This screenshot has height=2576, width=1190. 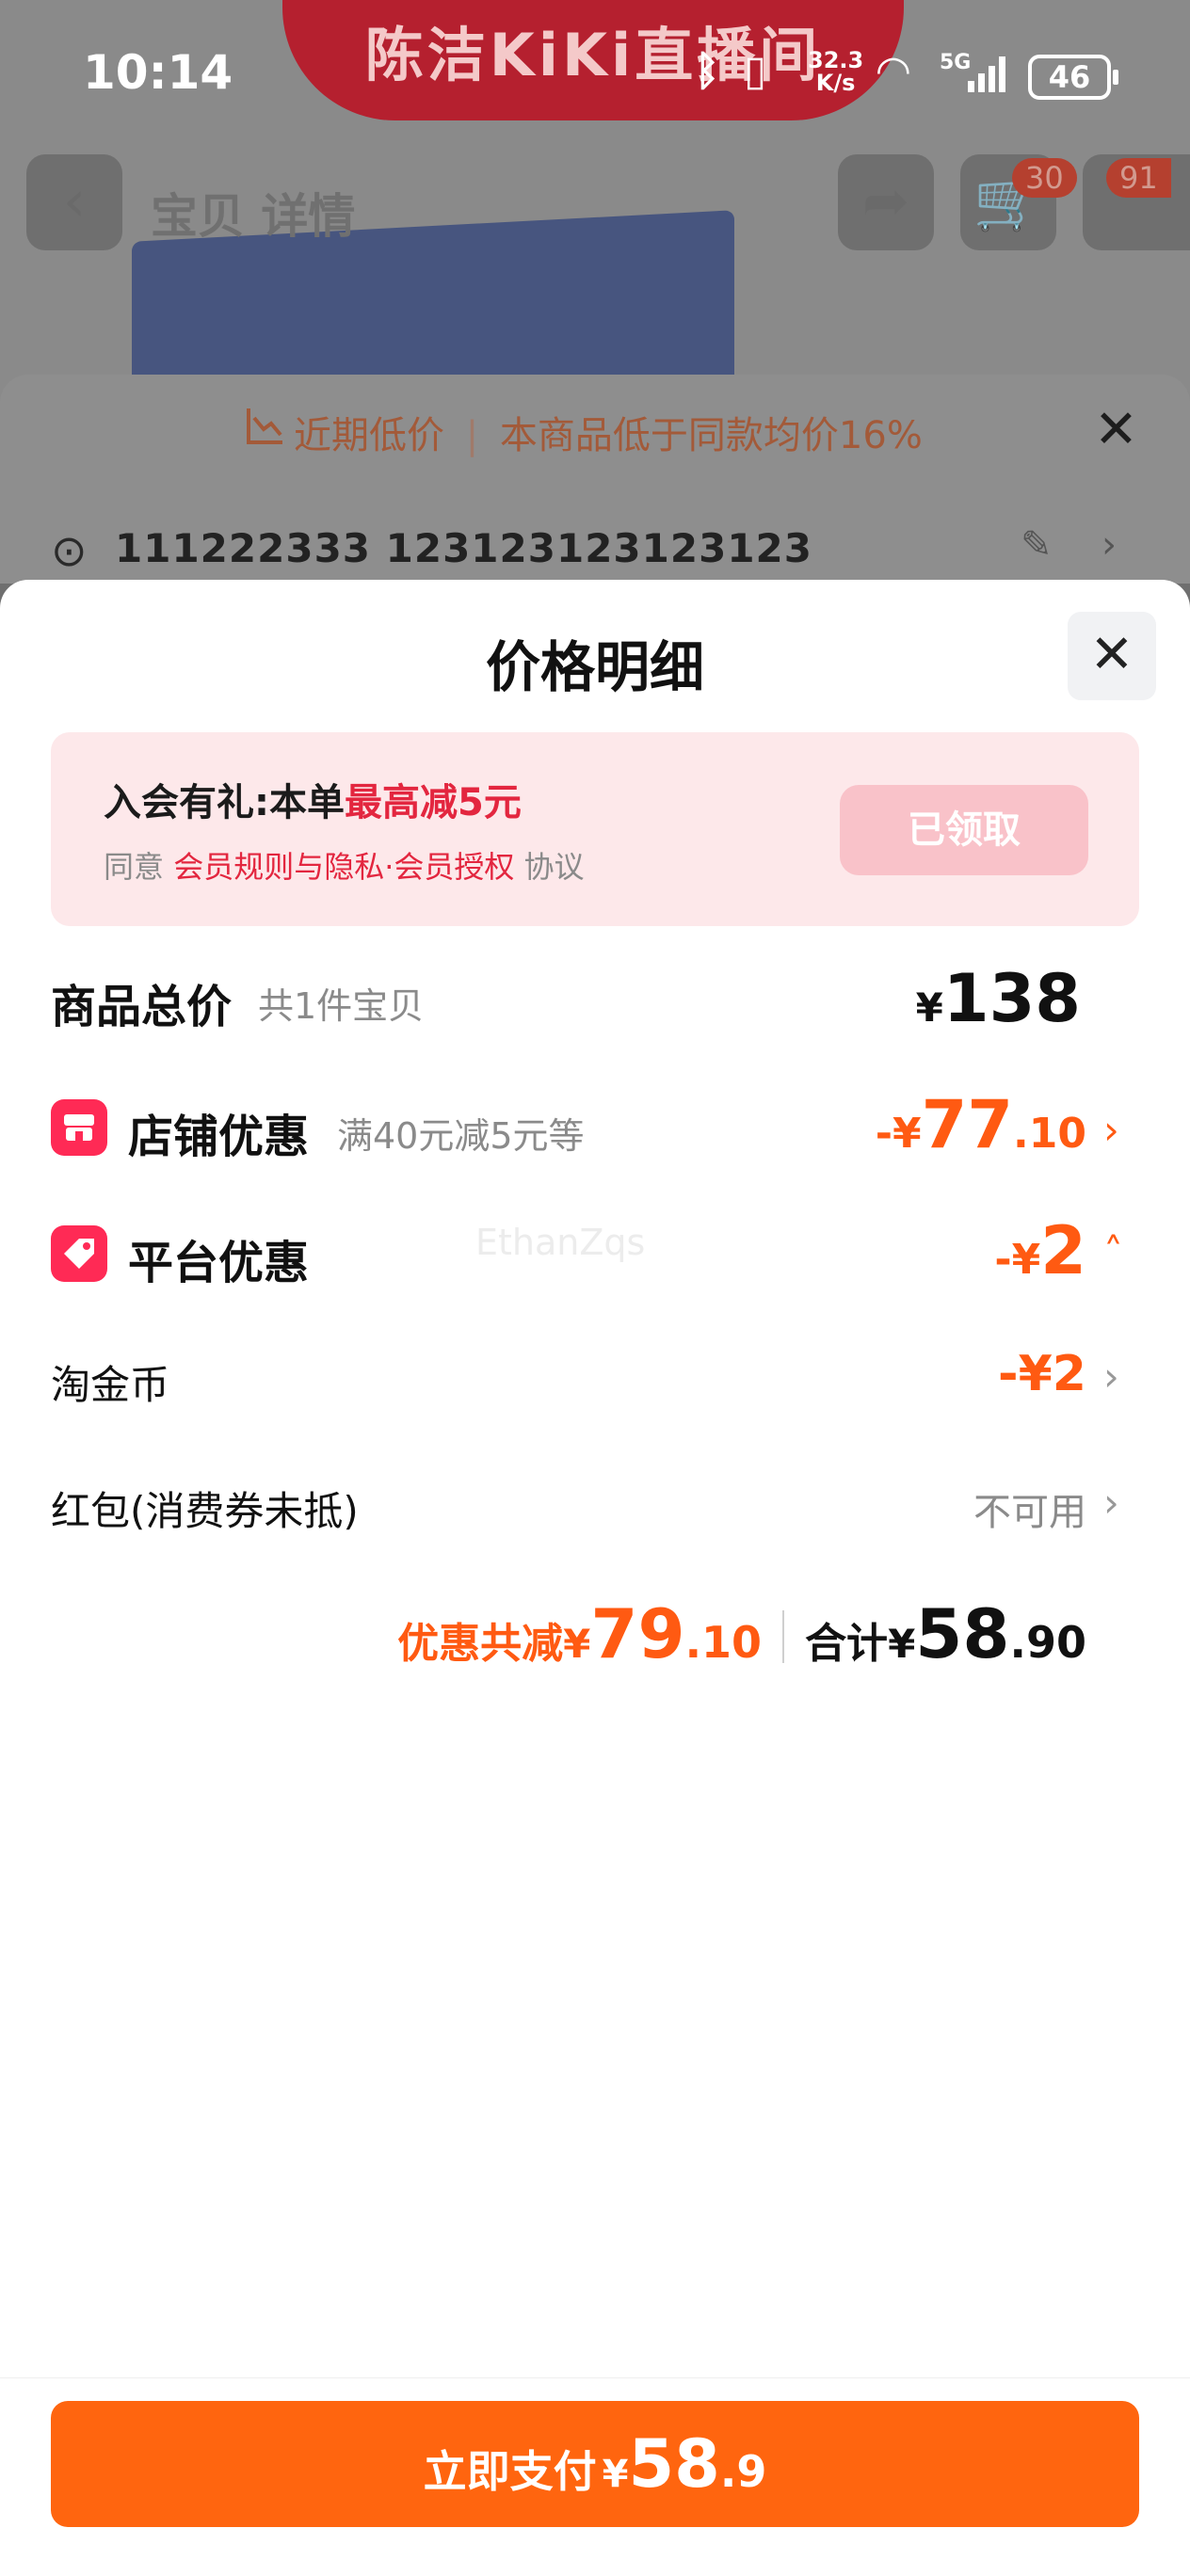 I want to click on member-gift-card: 入会有礼:本单最高减5元 同意 会员规则与隐私·会员授权 协议 已领取, so click(x=595, y=829).